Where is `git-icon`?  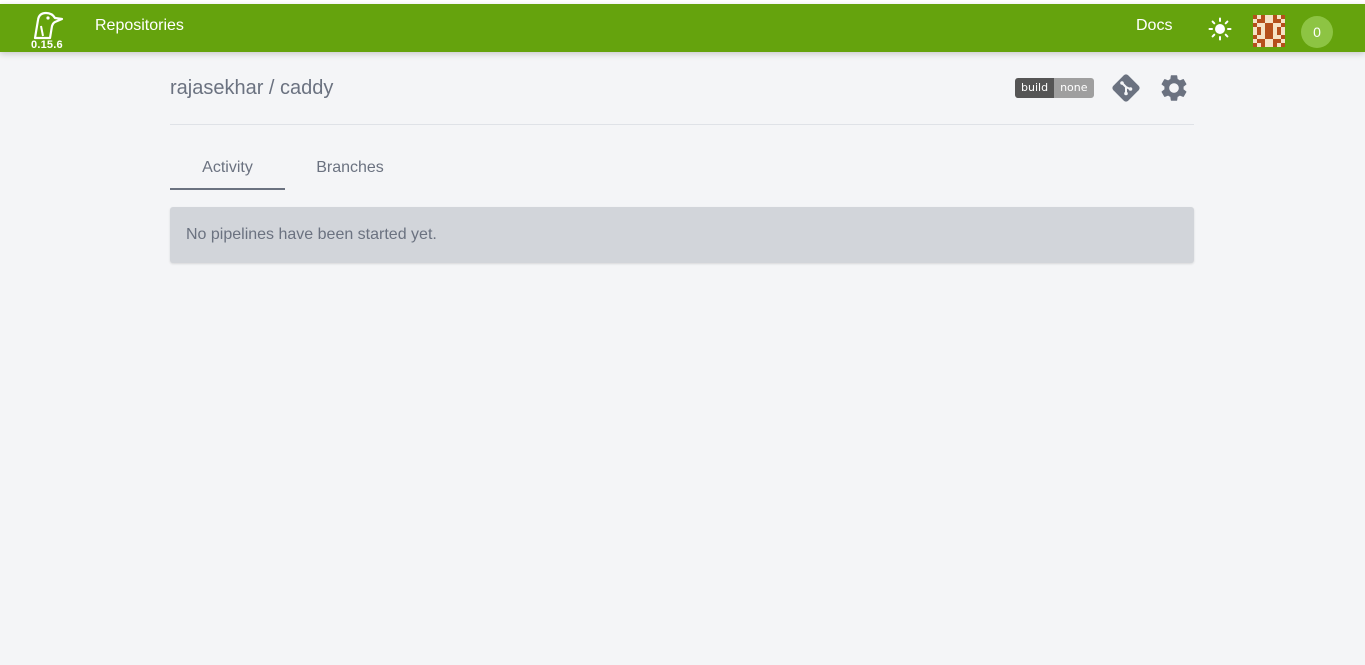
git-icon is located at coordinates (1126, 88).